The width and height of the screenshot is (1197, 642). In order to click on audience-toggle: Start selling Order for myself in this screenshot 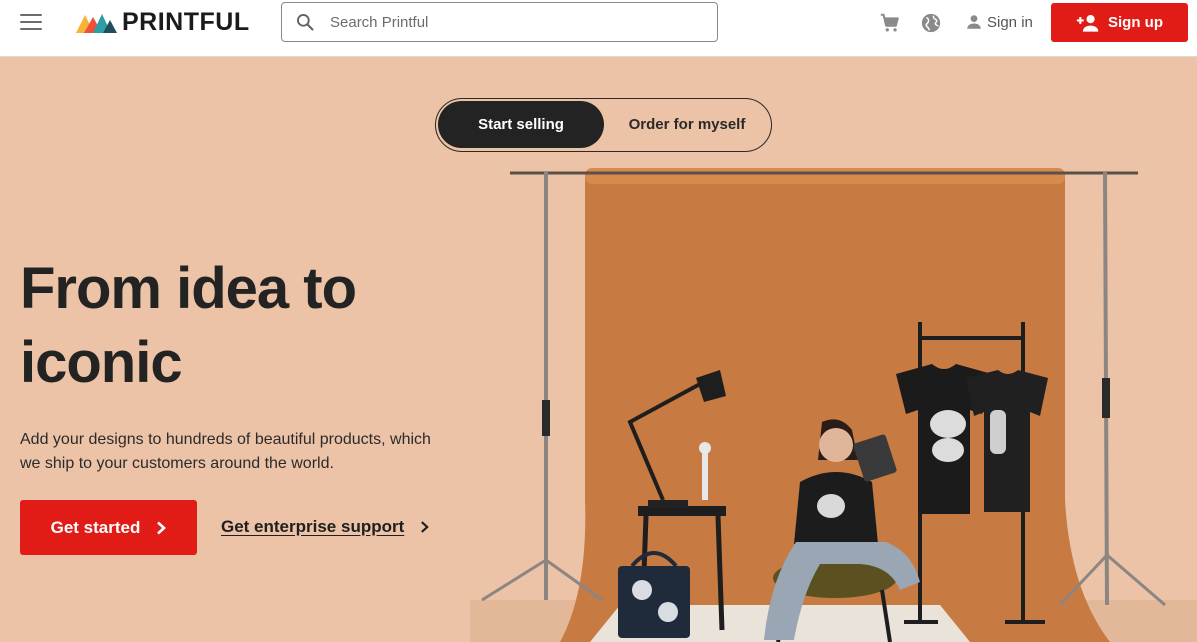, I will do `click(603, 125)`.